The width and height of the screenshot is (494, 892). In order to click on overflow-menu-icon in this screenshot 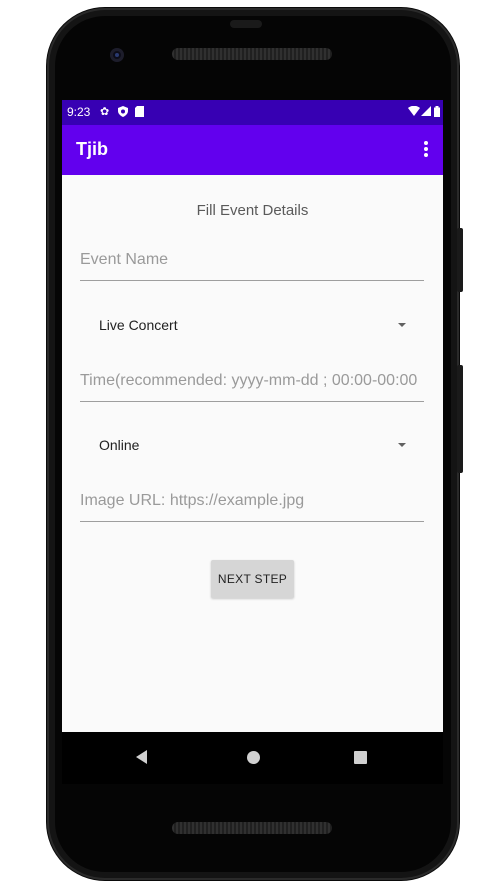, I will do `click(426, 150)`.